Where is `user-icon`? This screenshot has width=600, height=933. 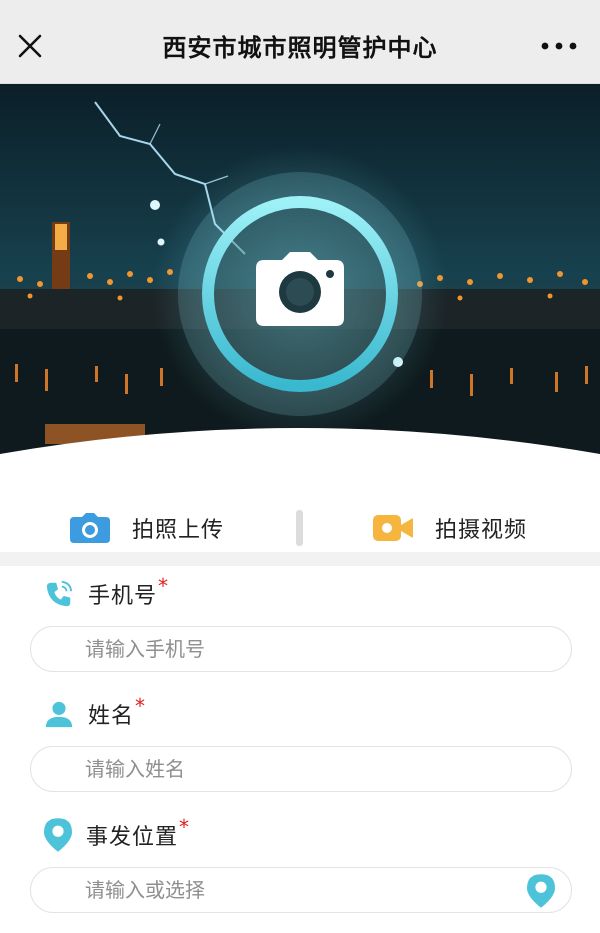
user-icon is located at coordinates (59, 714).